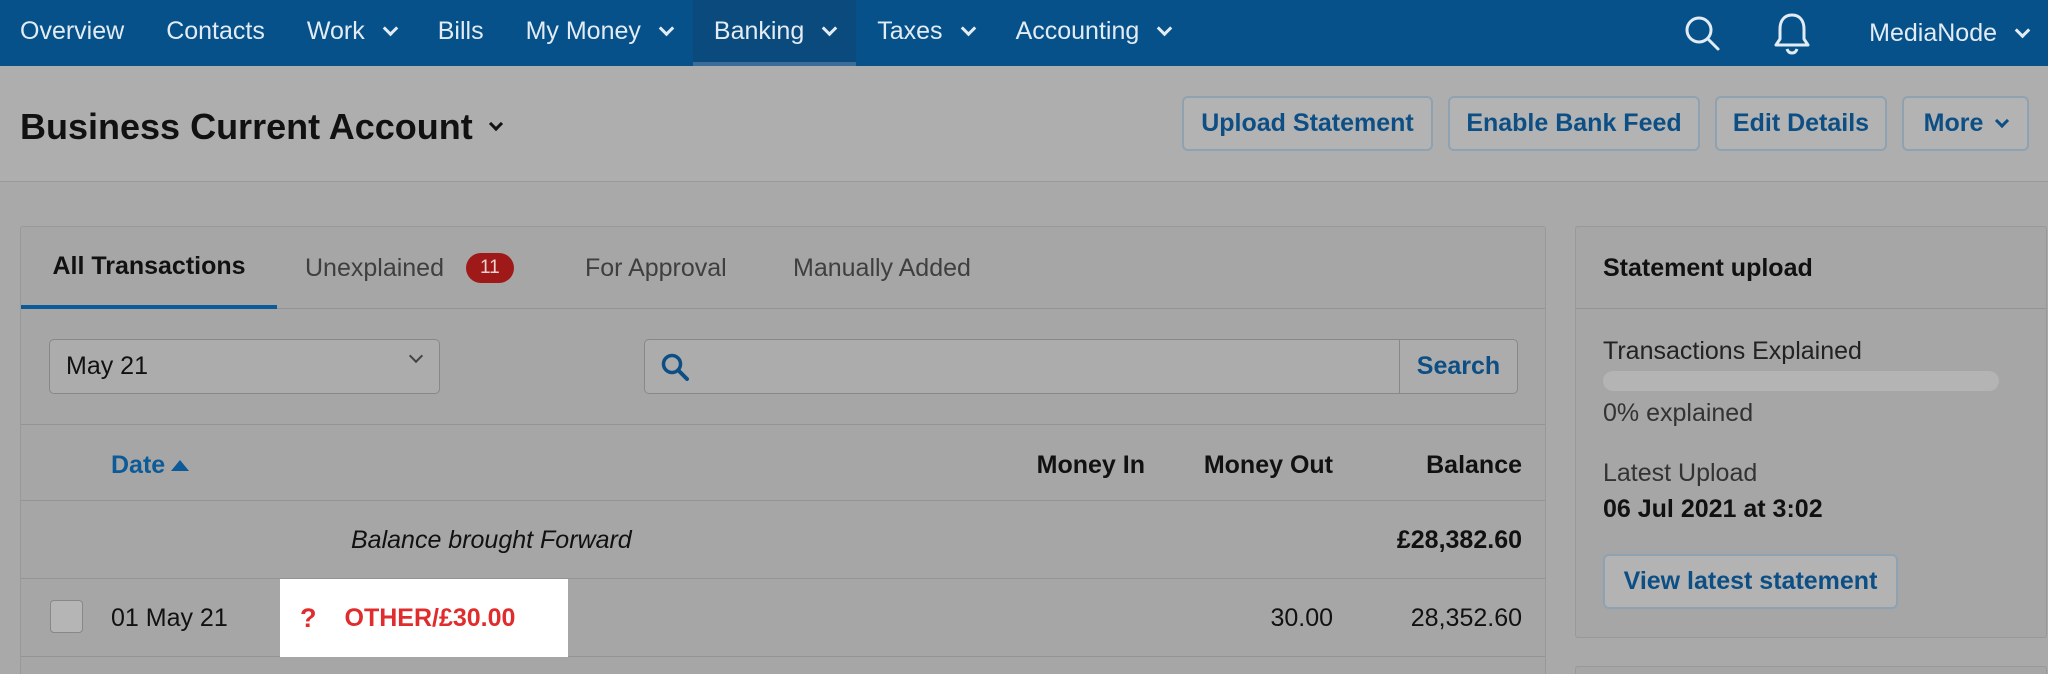 This screenshot has width=2048, height=674. Describe the element at coordinates (1732, 351) in the screenshot. I see `transactions-explained-label: Transactions Explained` at that location.